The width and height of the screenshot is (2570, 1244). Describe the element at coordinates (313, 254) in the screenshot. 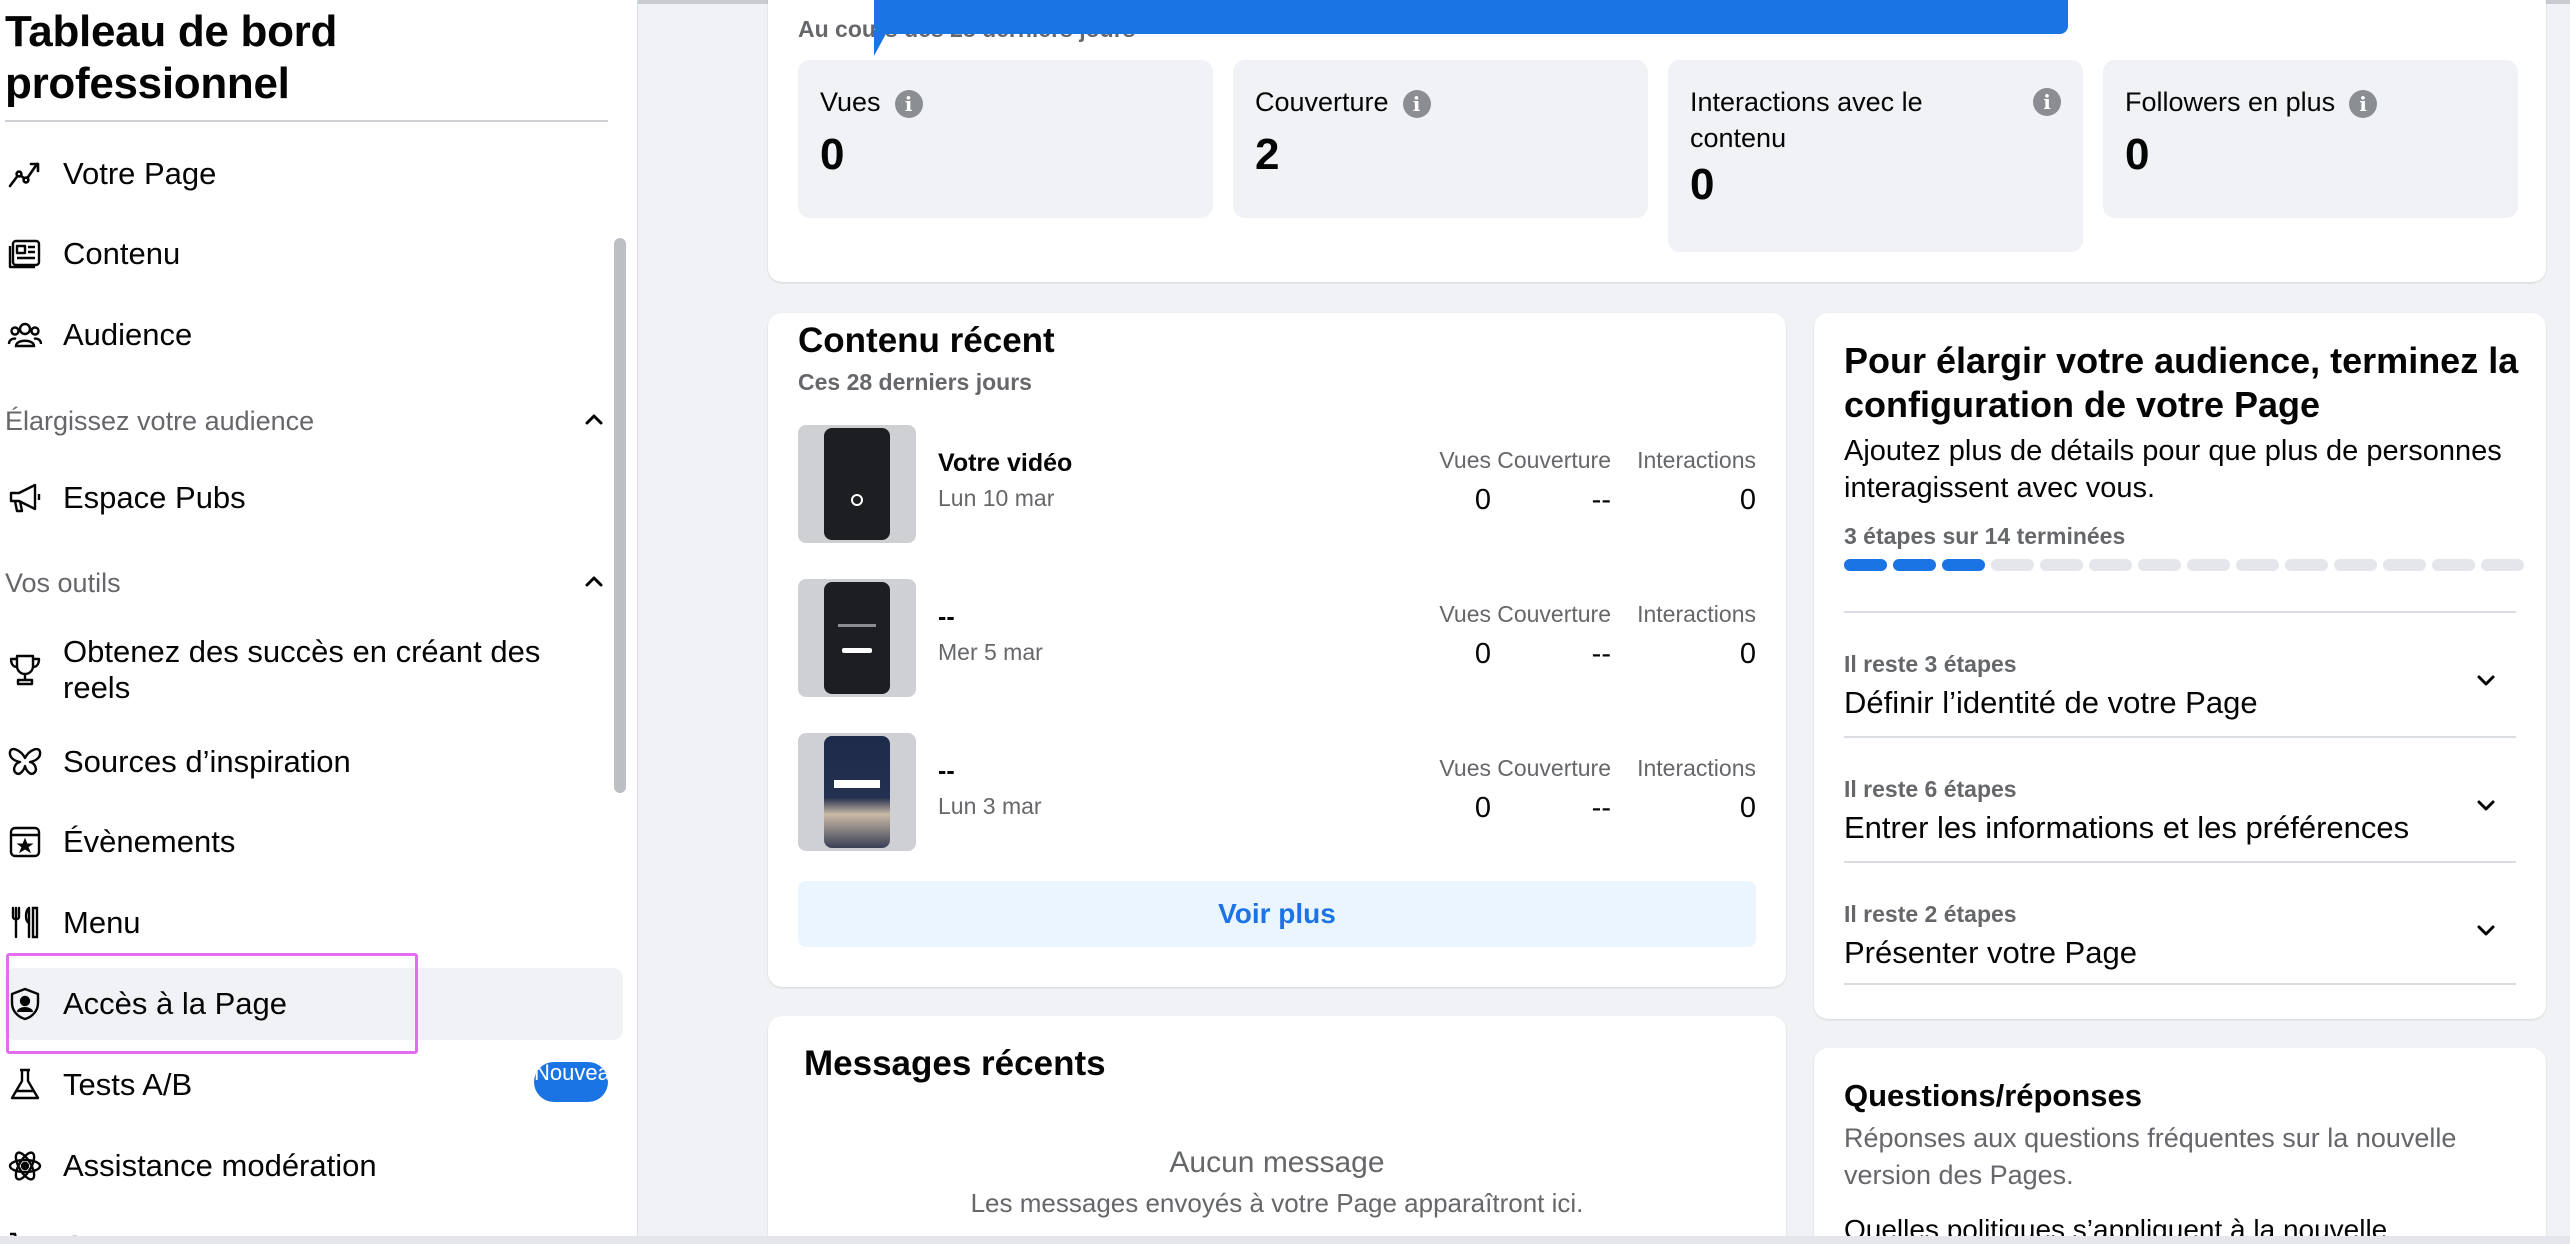

I see `sidebar-item-contenu: Contenu` at that location.